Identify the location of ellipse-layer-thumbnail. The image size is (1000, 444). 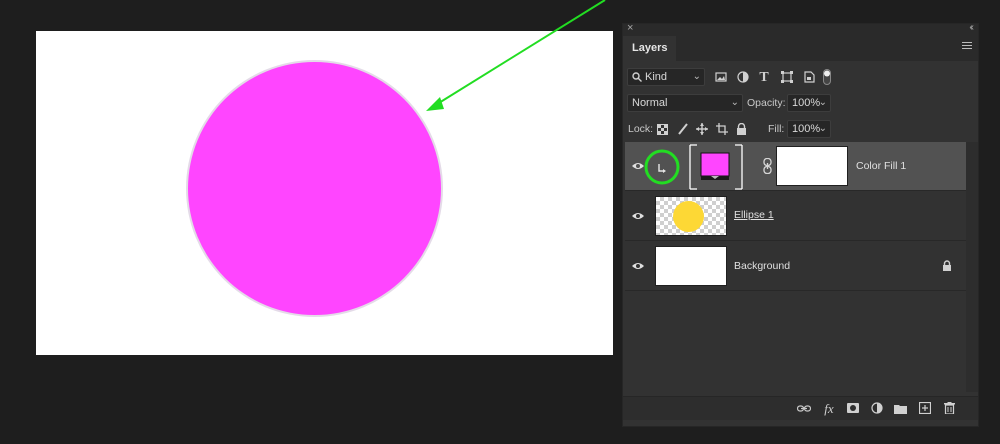
(691, 216).